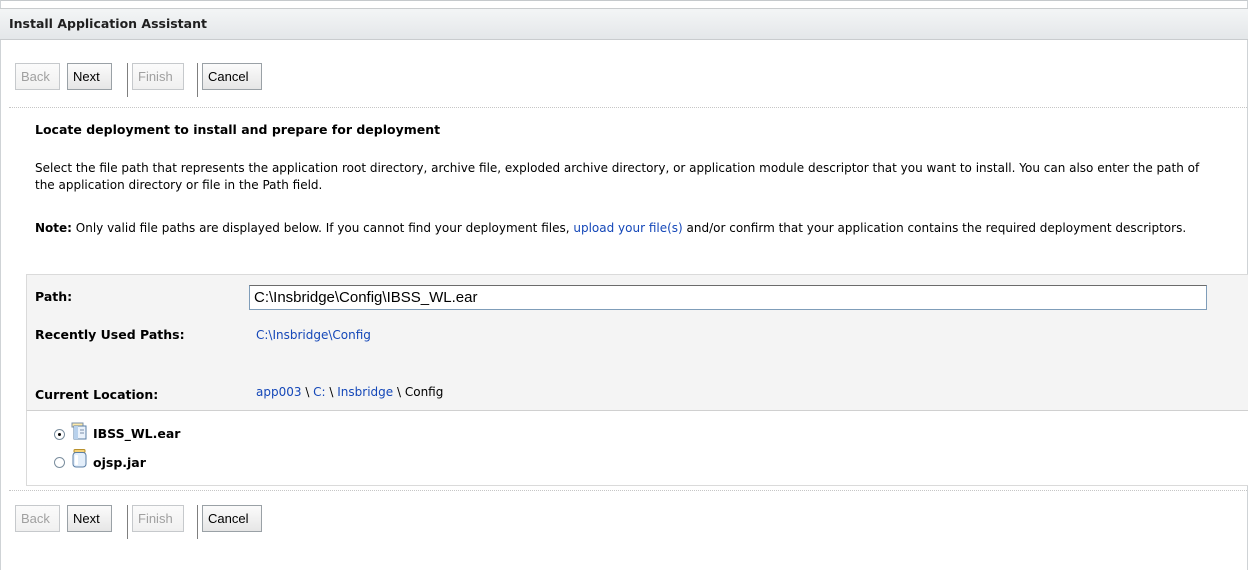  Describe the element at coordinates (79, 432) in the screenshot. I see `ear-archive-icon` at that location.